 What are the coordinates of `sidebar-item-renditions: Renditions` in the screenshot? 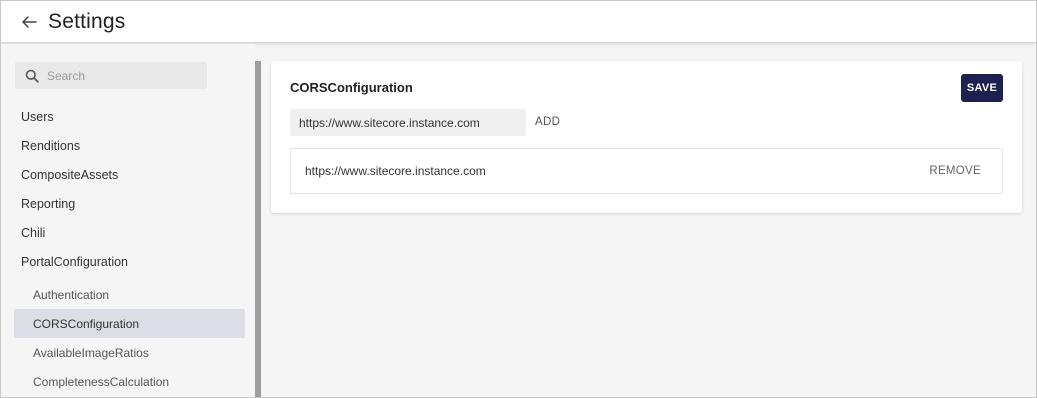 It's located at (50, 146).